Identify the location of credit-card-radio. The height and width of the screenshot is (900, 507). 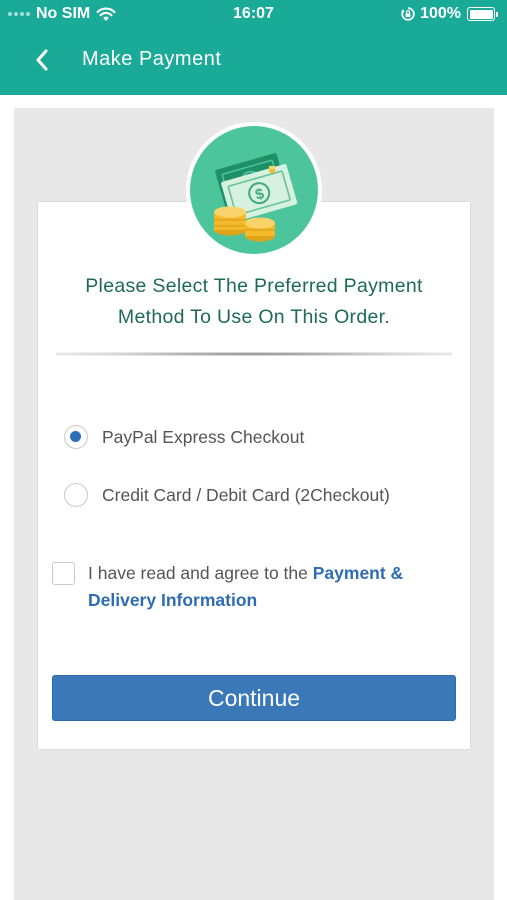
(76, 495).